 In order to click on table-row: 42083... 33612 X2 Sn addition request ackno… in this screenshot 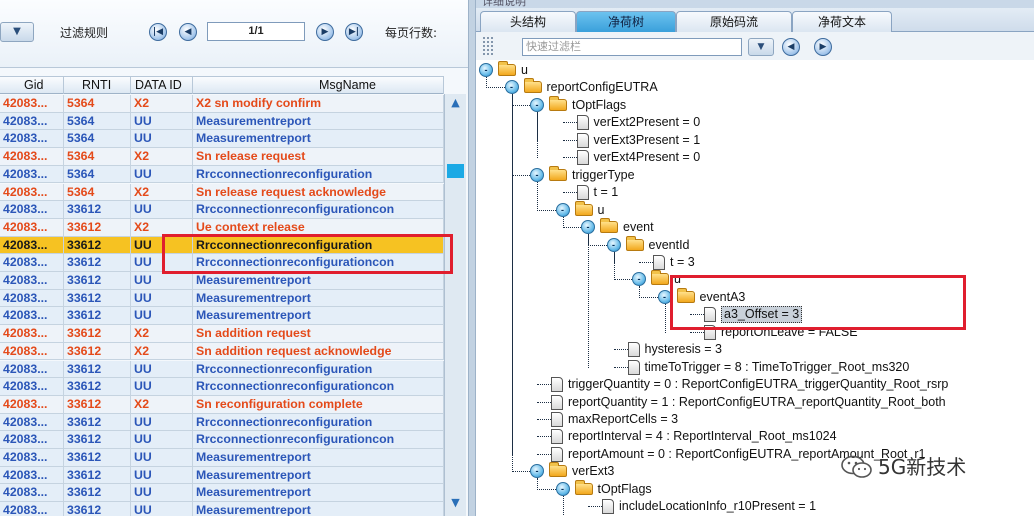, I will do `click(222, 351)`.